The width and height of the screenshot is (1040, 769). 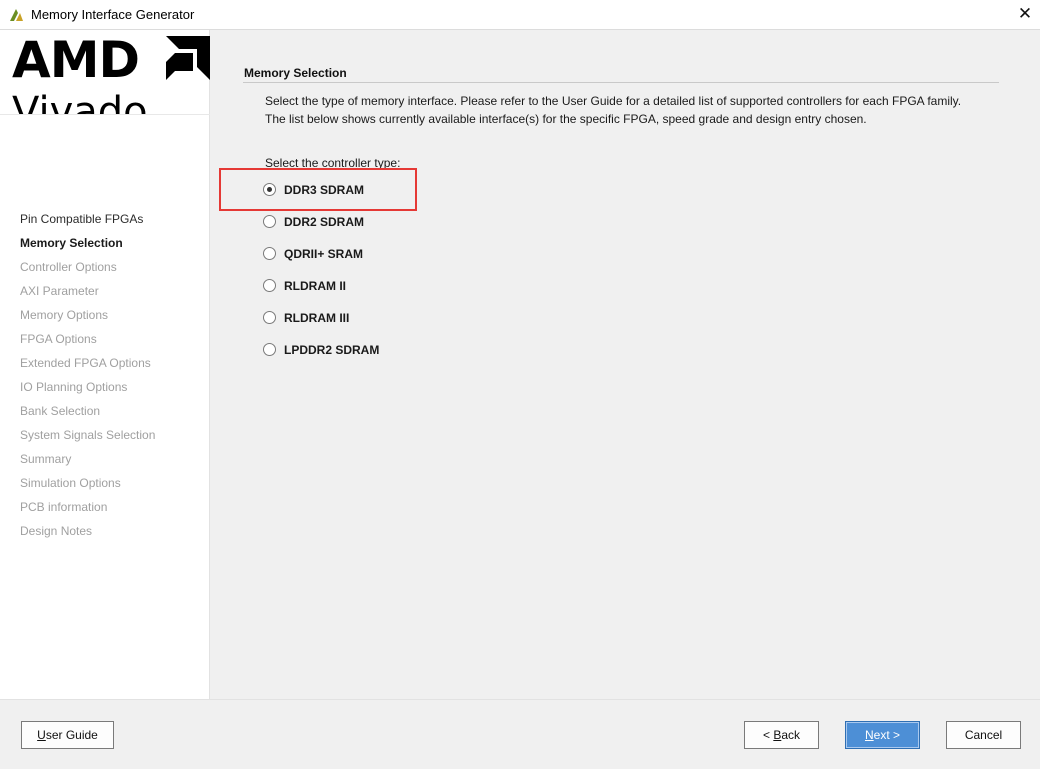 What do you see at coordinates (869, 735) in the screenshot?
I see `mnemonic-key: N` at bounding box center [869, 735].